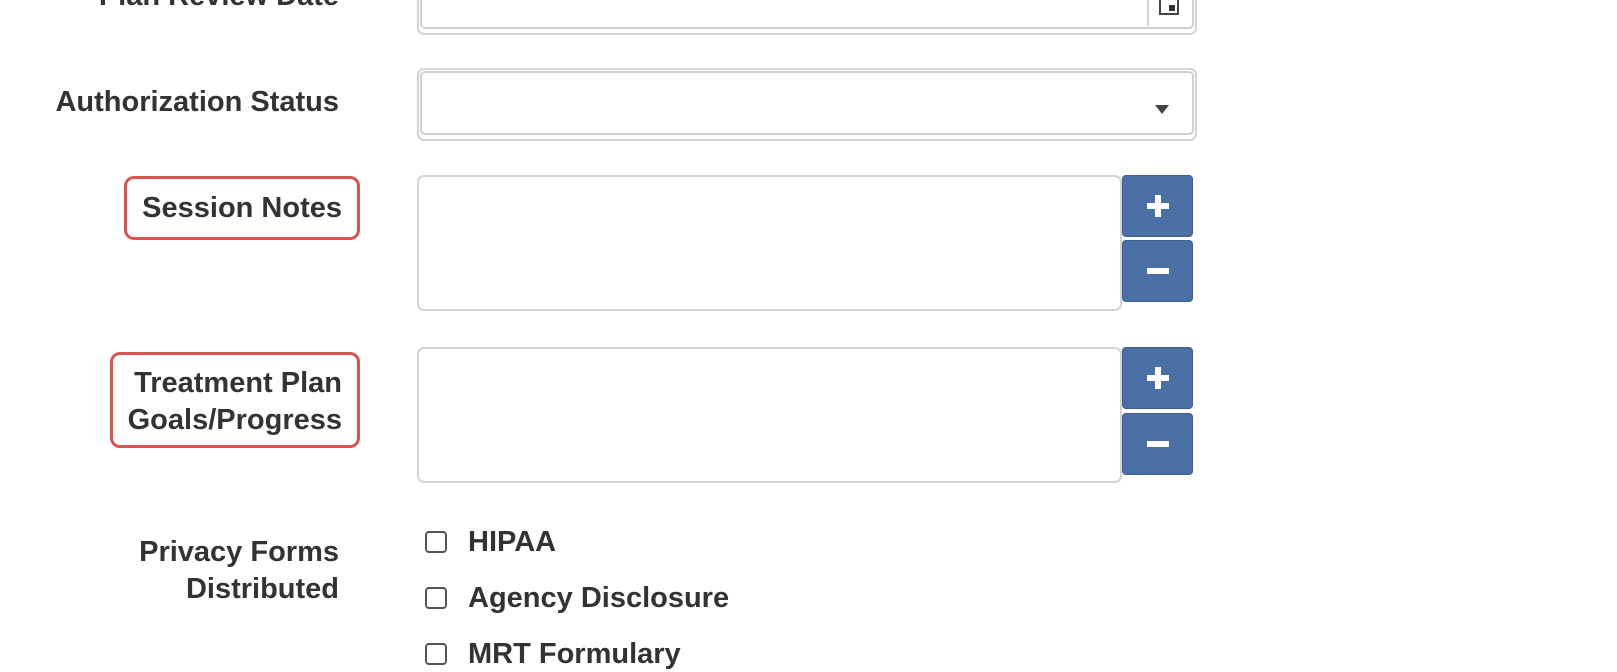 The height and width of the screenshot is (672, 1617). I want to click on calendar-icon, so click(1166, 13).